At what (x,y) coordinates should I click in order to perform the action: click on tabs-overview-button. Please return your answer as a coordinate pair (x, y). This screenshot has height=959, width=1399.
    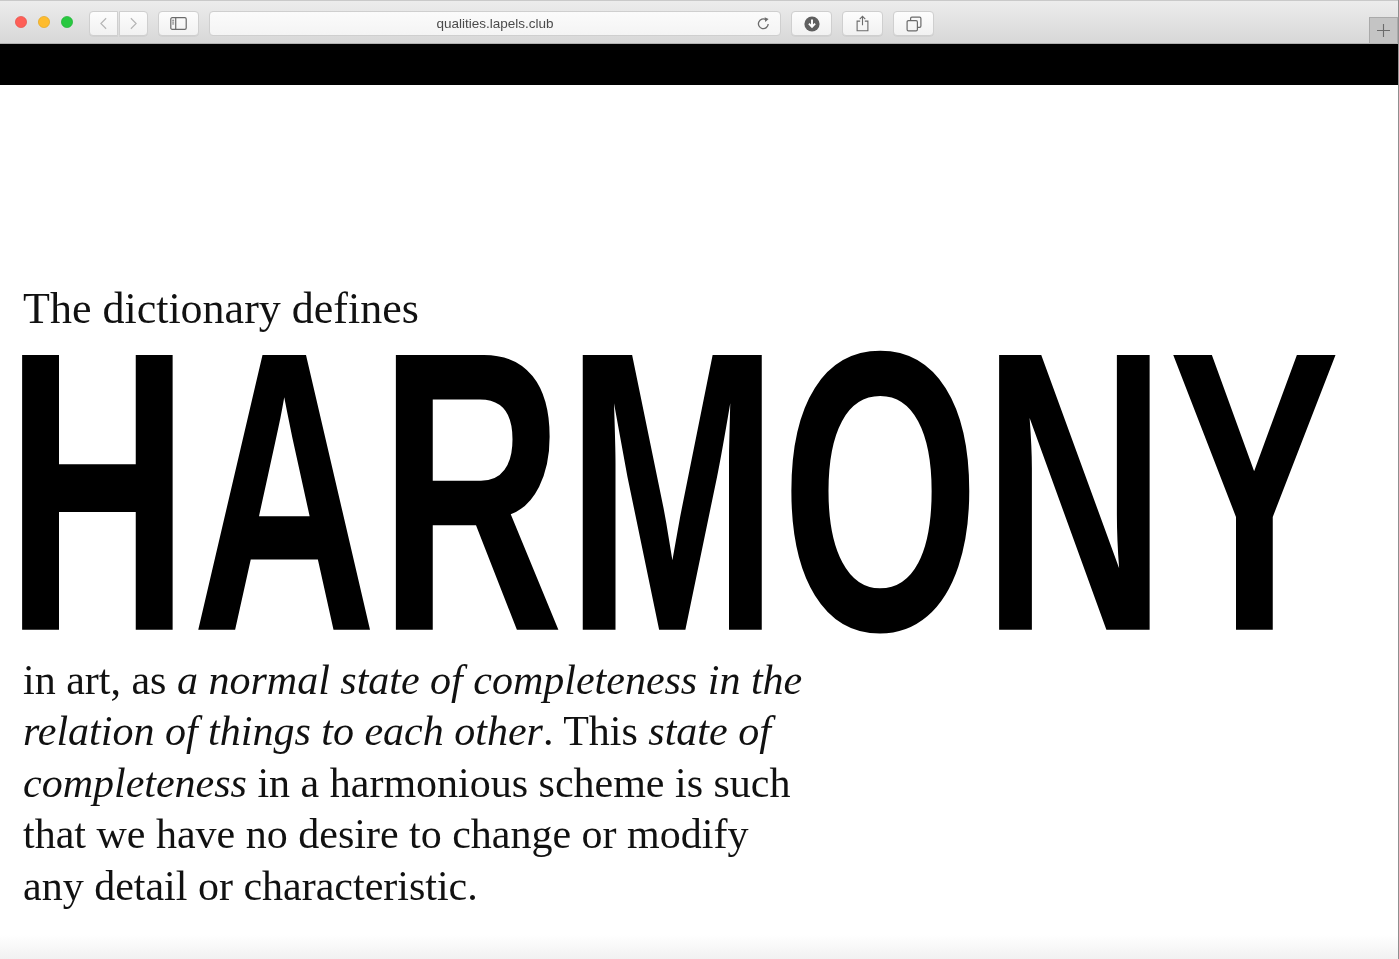
    Looking at the image, I should click on (913, 23).